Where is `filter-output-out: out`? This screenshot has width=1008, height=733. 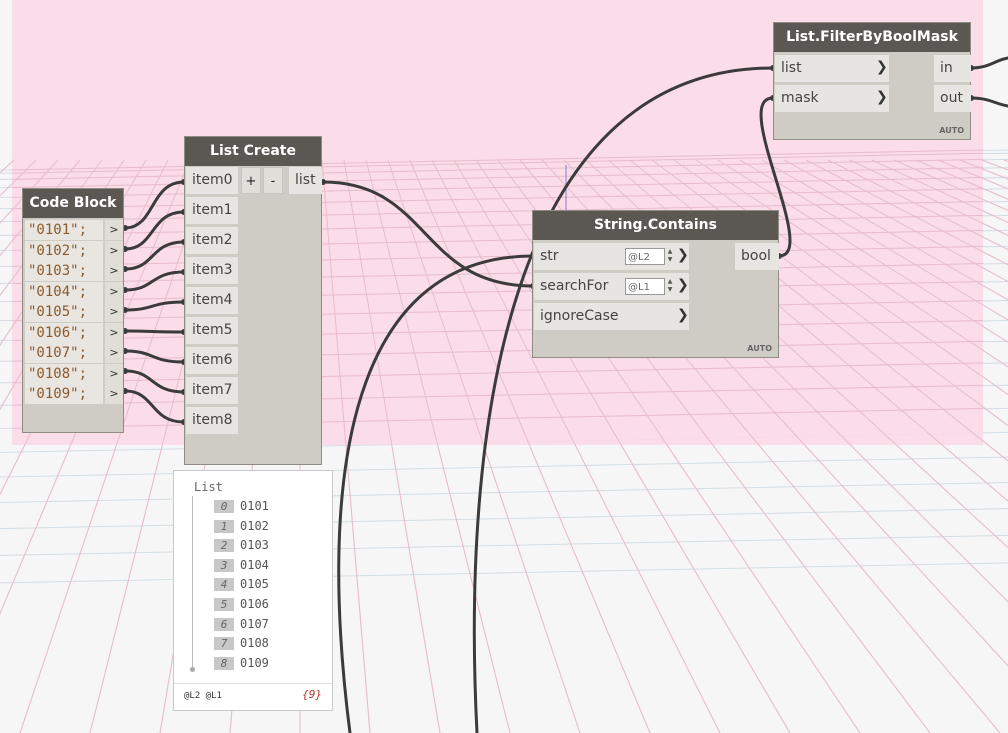 filter-output-out: out is located at coordinates (952, 98).